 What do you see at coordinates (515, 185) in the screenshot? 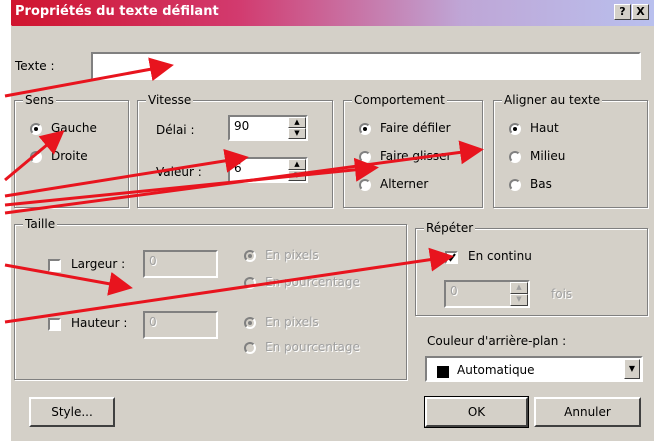
I see `bas-radio` at bounding box center [515, 185].